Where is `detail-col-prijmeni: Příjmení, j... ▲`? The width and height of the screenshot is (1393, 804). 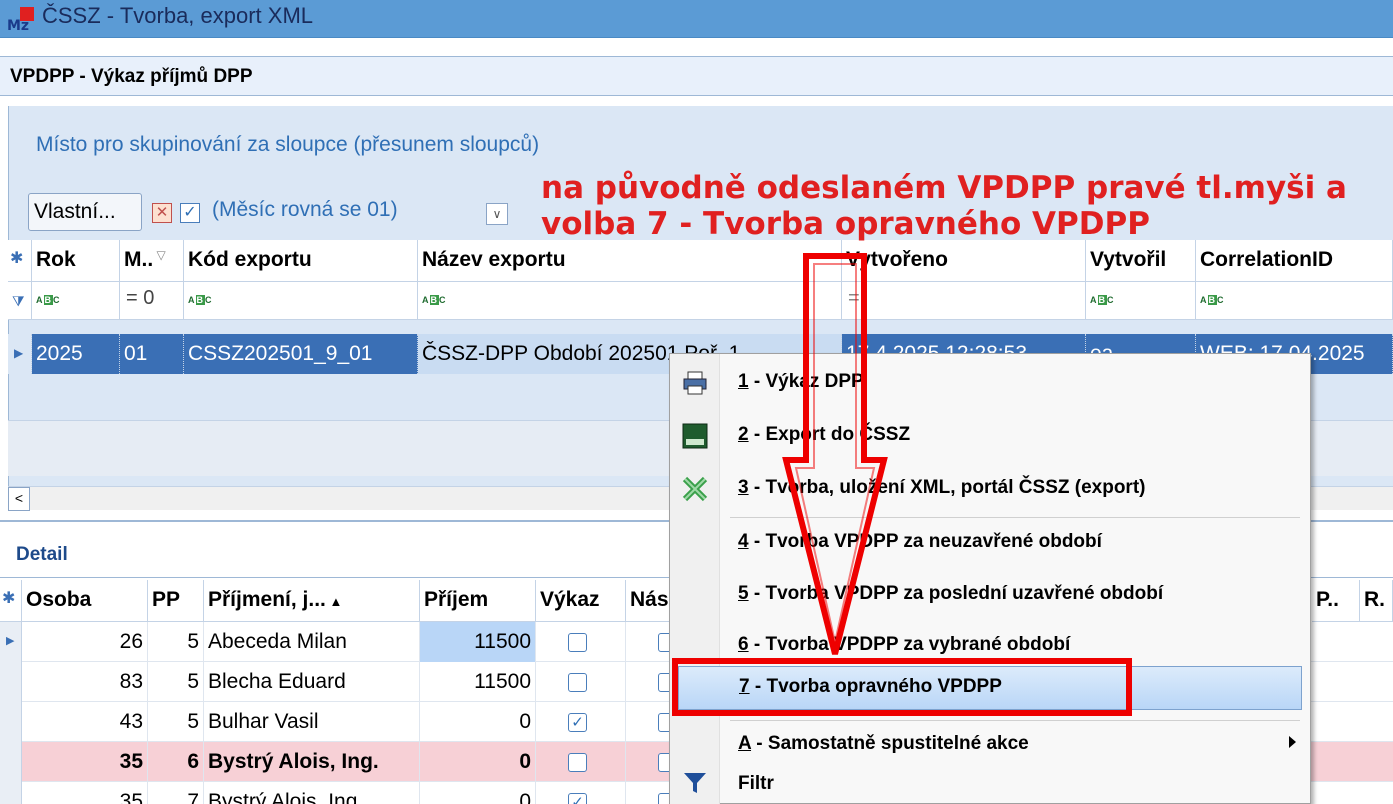
detail-col-prijmeni: Příjmení, j... ▲ is located at coordinates (312, 601).